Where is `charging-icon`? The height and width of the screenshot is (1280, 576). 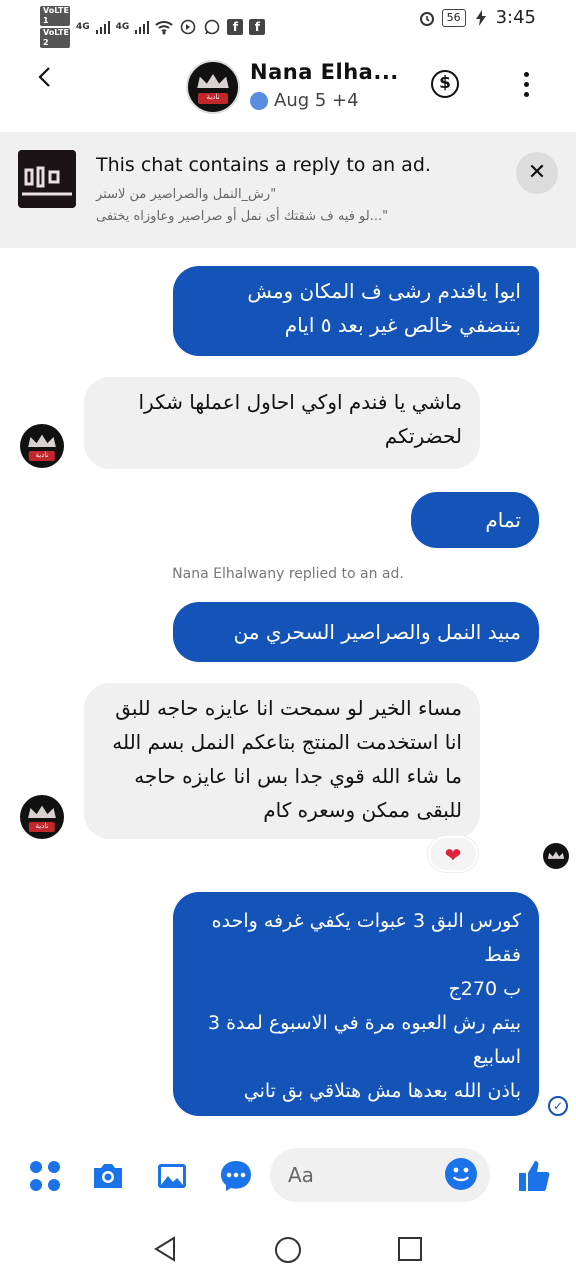 charging-icon is located at coordinates (481, 18).